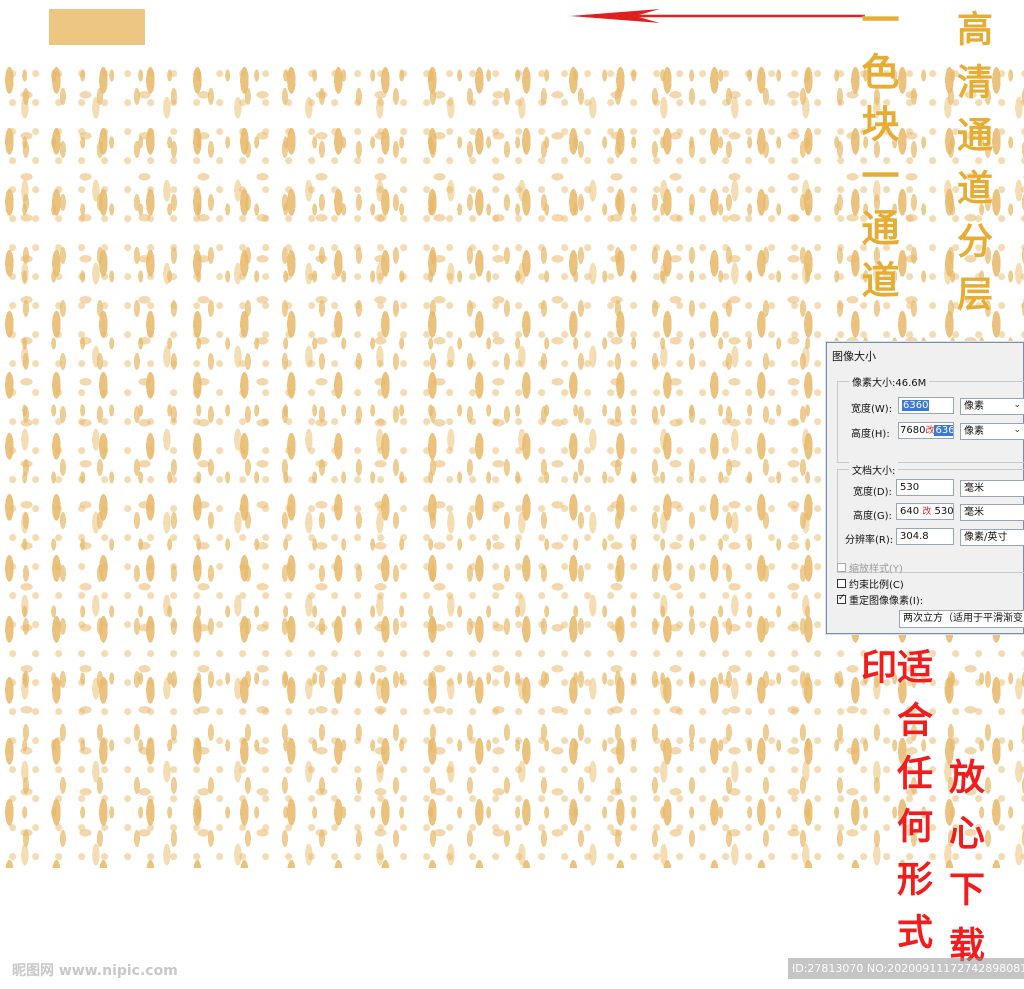 Image resolution: width=1024 pixels, height=989 pixels. I want to click on doc-width-unit-select: 毫米, so click(992, 488).